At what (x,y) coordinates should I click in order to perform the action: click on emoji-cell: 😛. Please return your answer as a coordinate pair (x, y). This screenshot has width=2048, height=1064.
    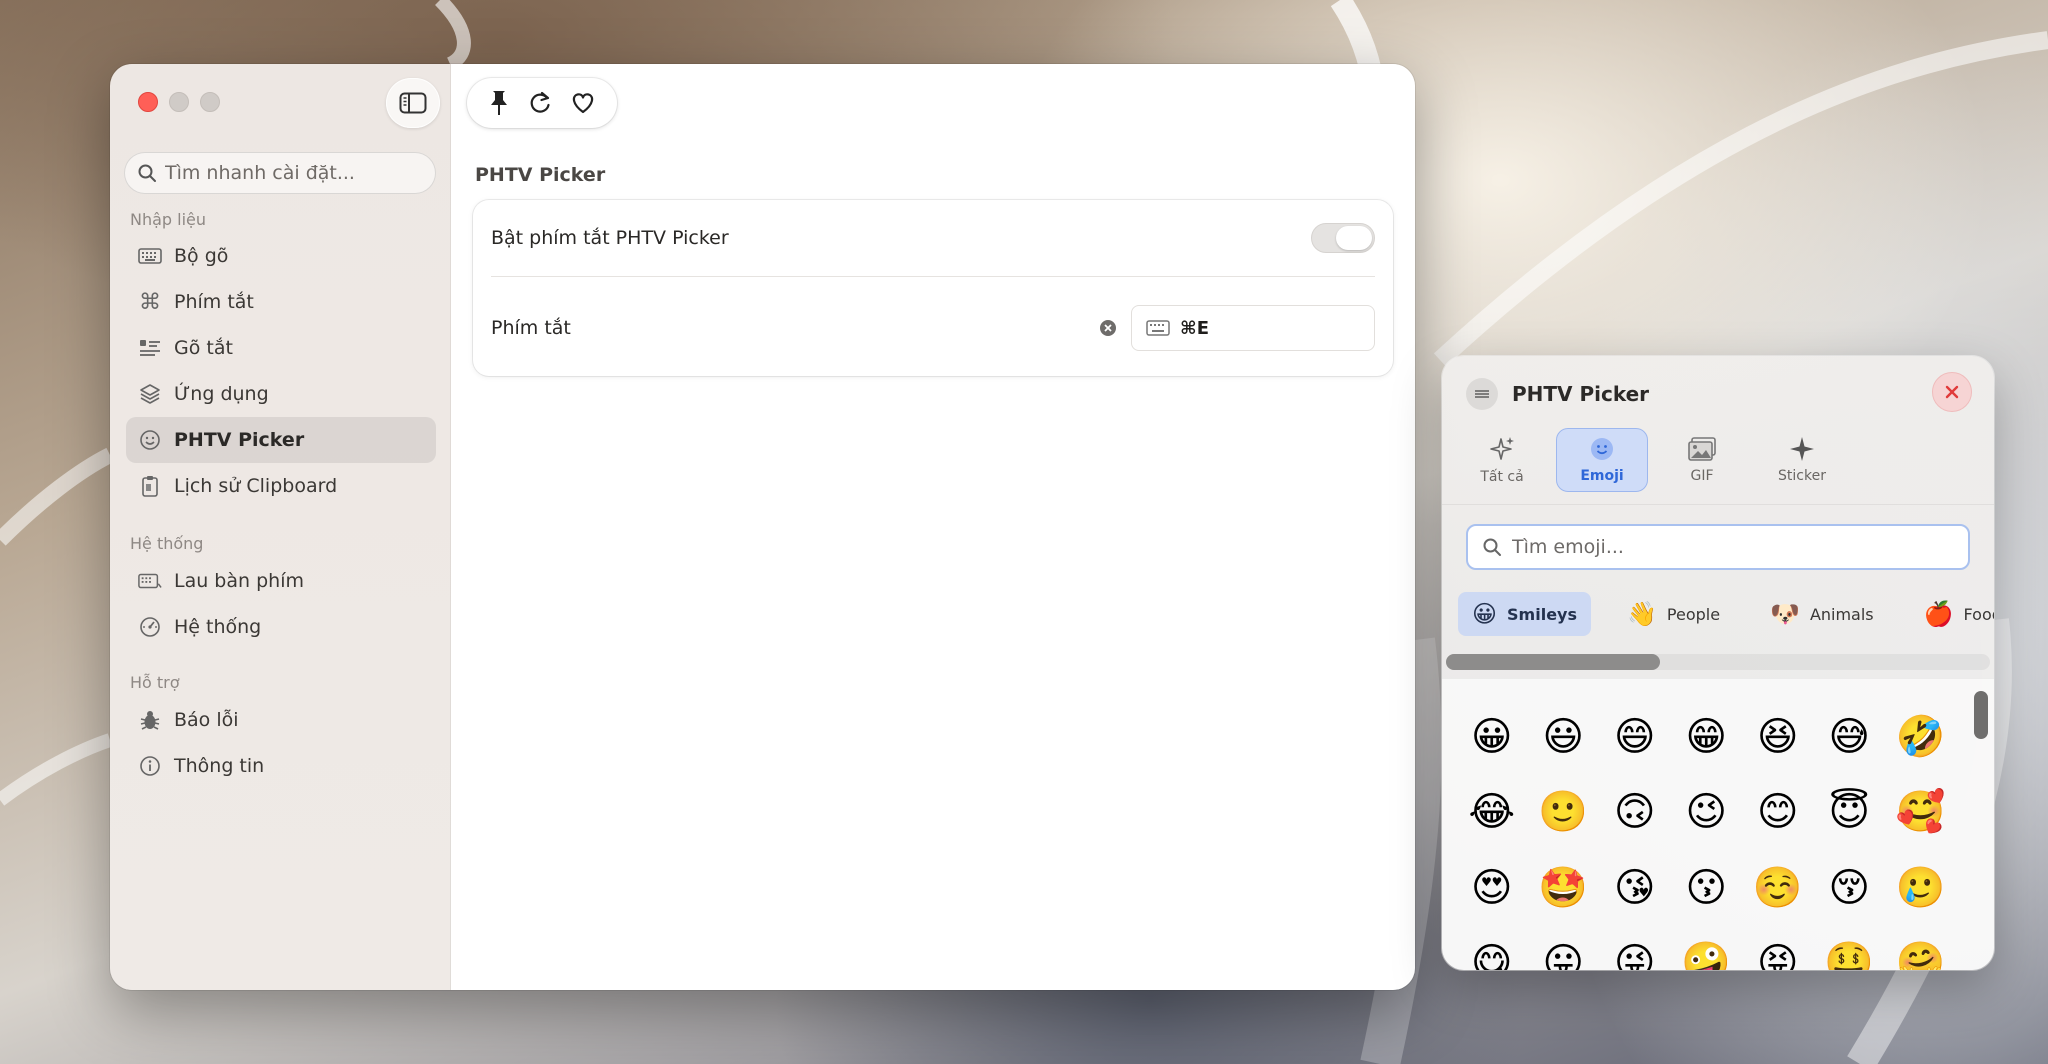
    Looking at the image, I should click on (1564, 948).